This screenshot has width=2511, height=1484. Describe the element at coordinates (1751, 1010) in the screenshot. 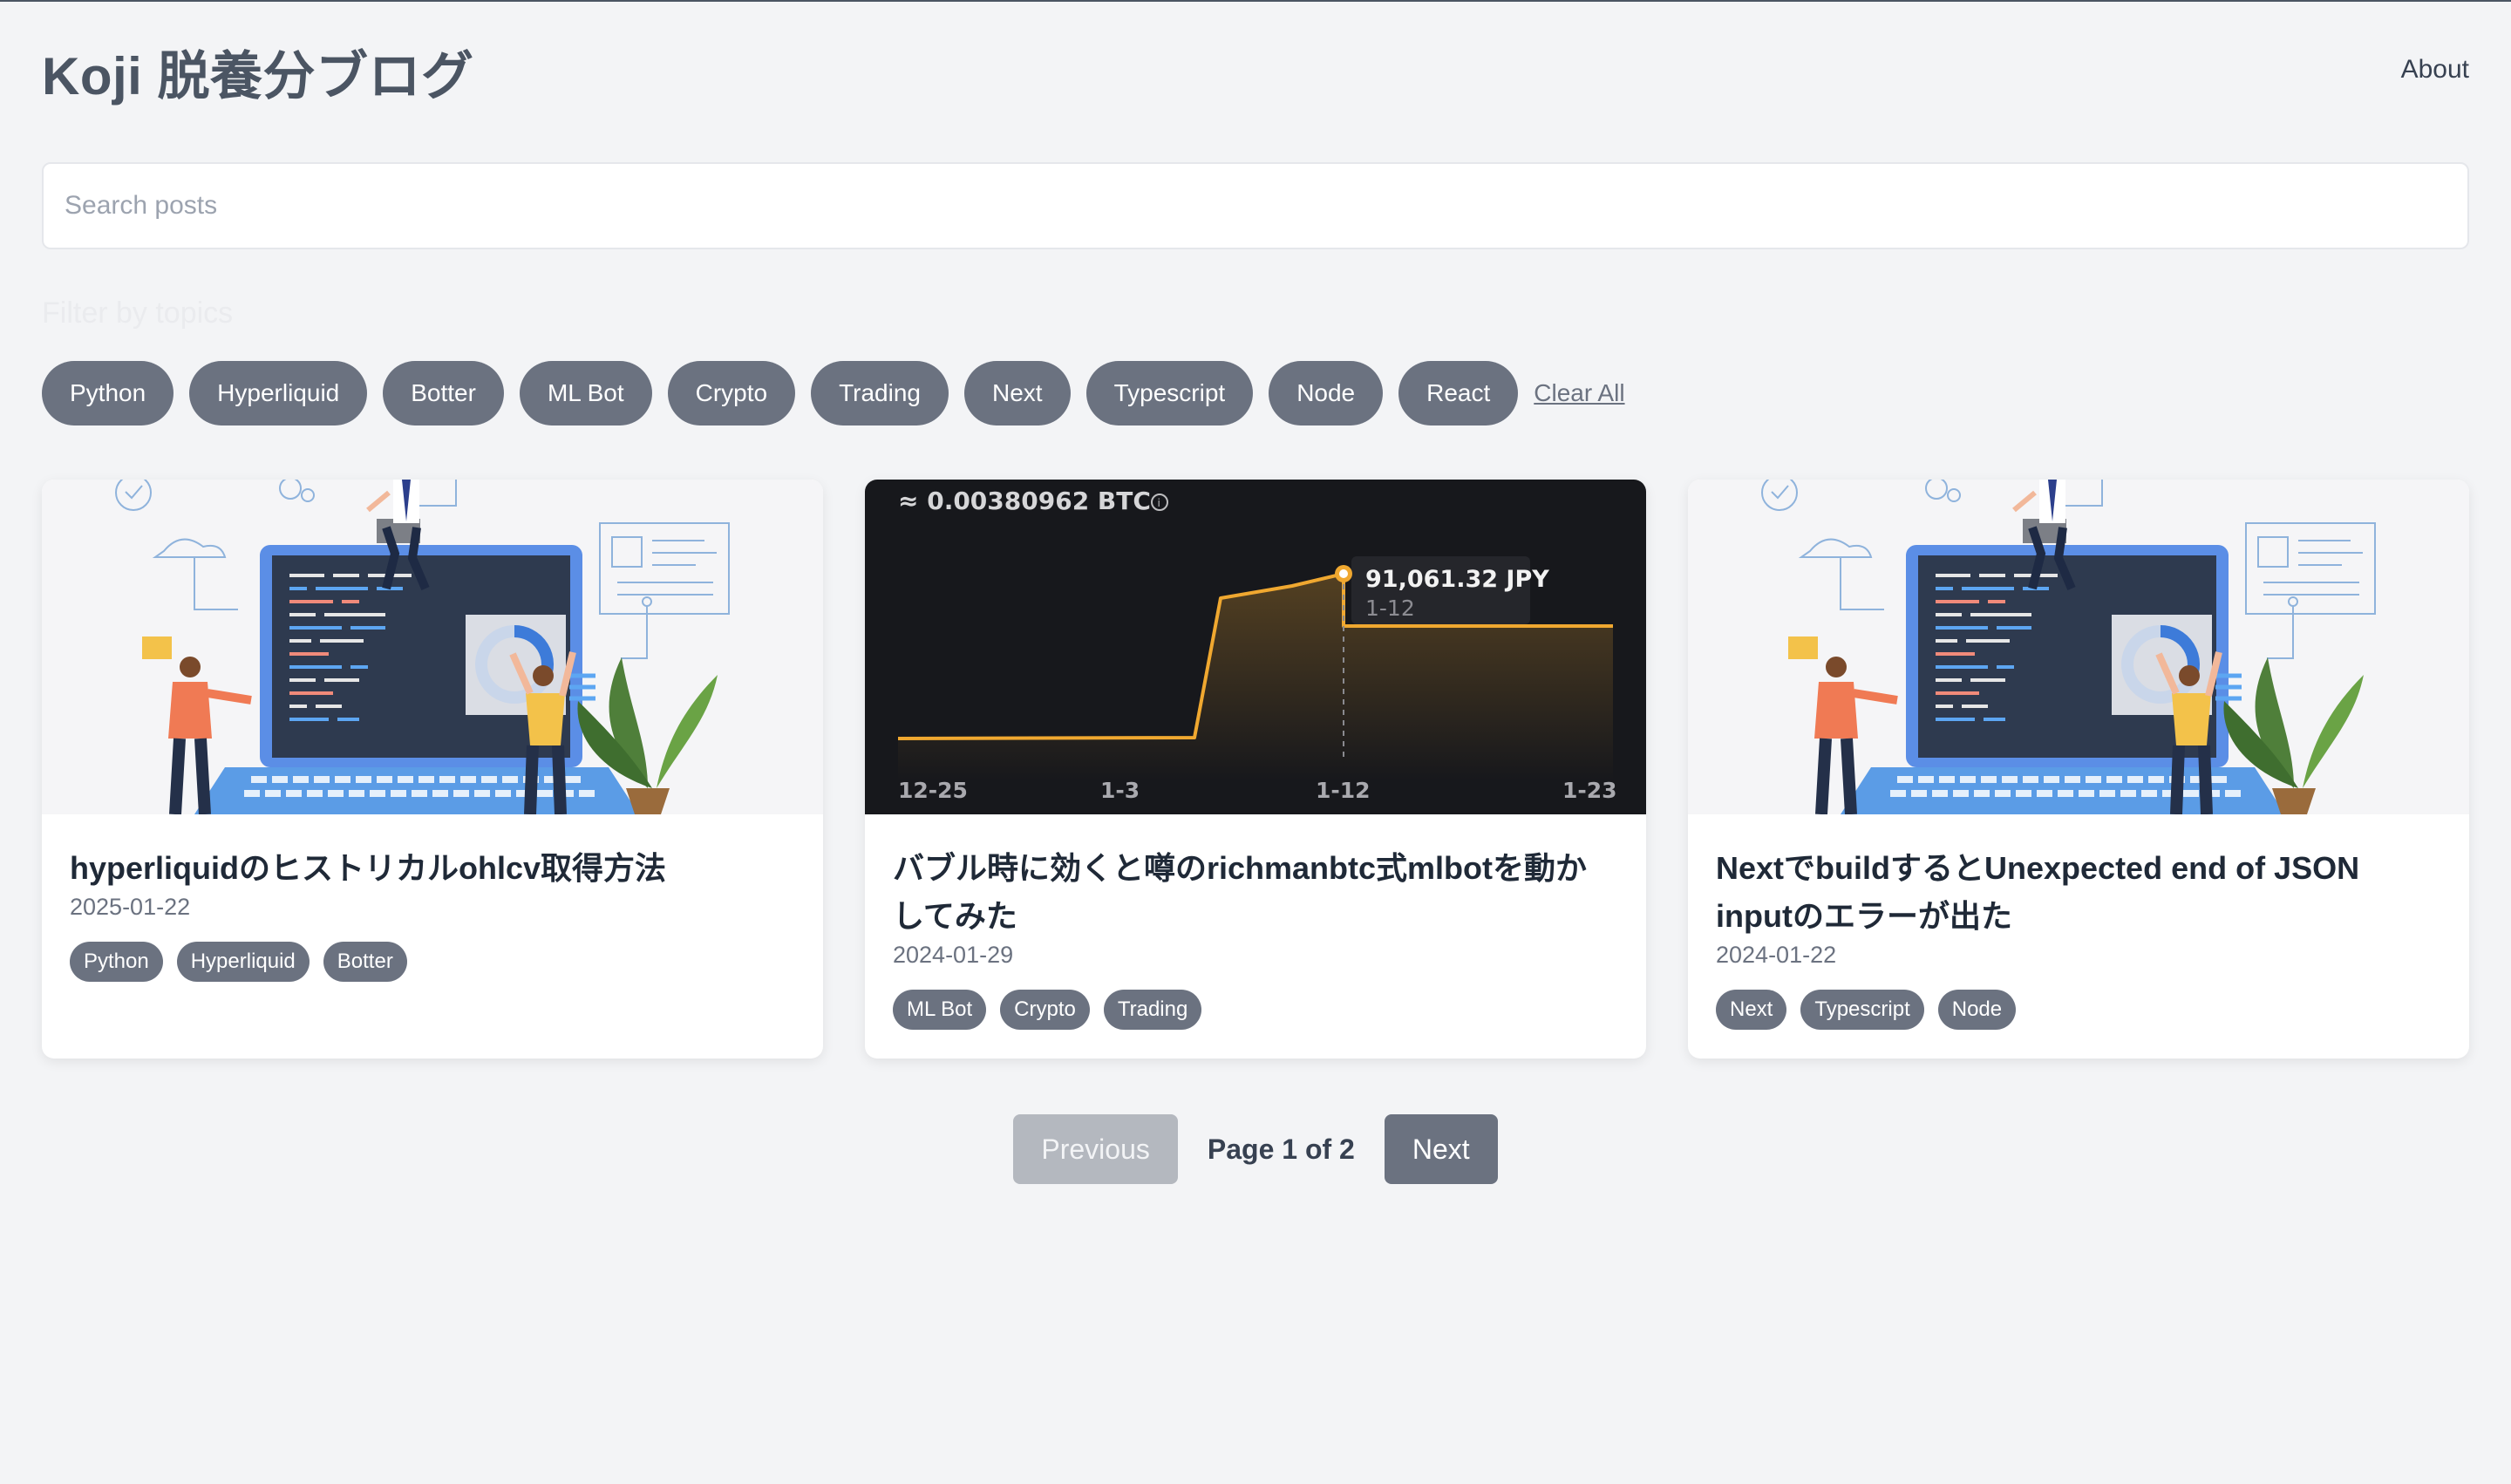

I see `post-tag: Next` at that location.